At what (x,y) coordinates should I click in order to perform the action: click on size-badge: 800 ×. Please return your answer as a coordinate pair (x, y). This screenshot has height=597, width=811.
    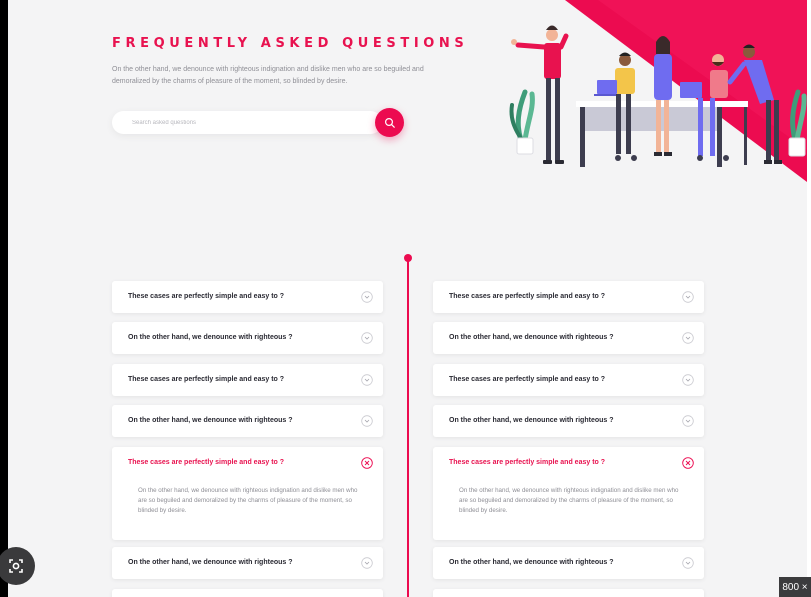
    Looking at the image, I should click on (795, 587).